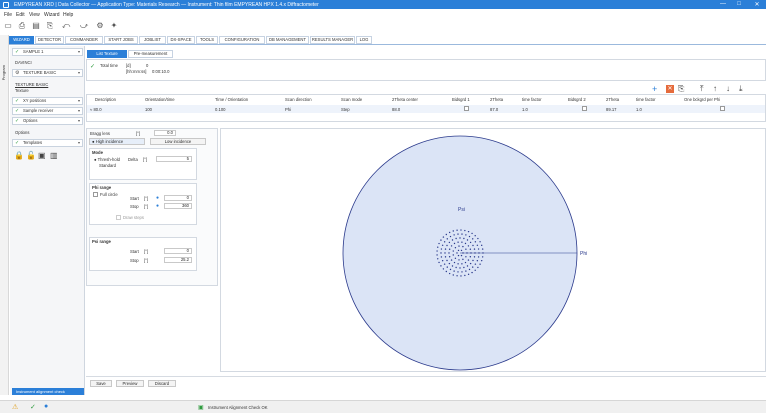  What do you see at coordinates (117, 141) in the screenshot?
I see `high-incidence-option: ● High incidence` at bounding box center [117, 141].